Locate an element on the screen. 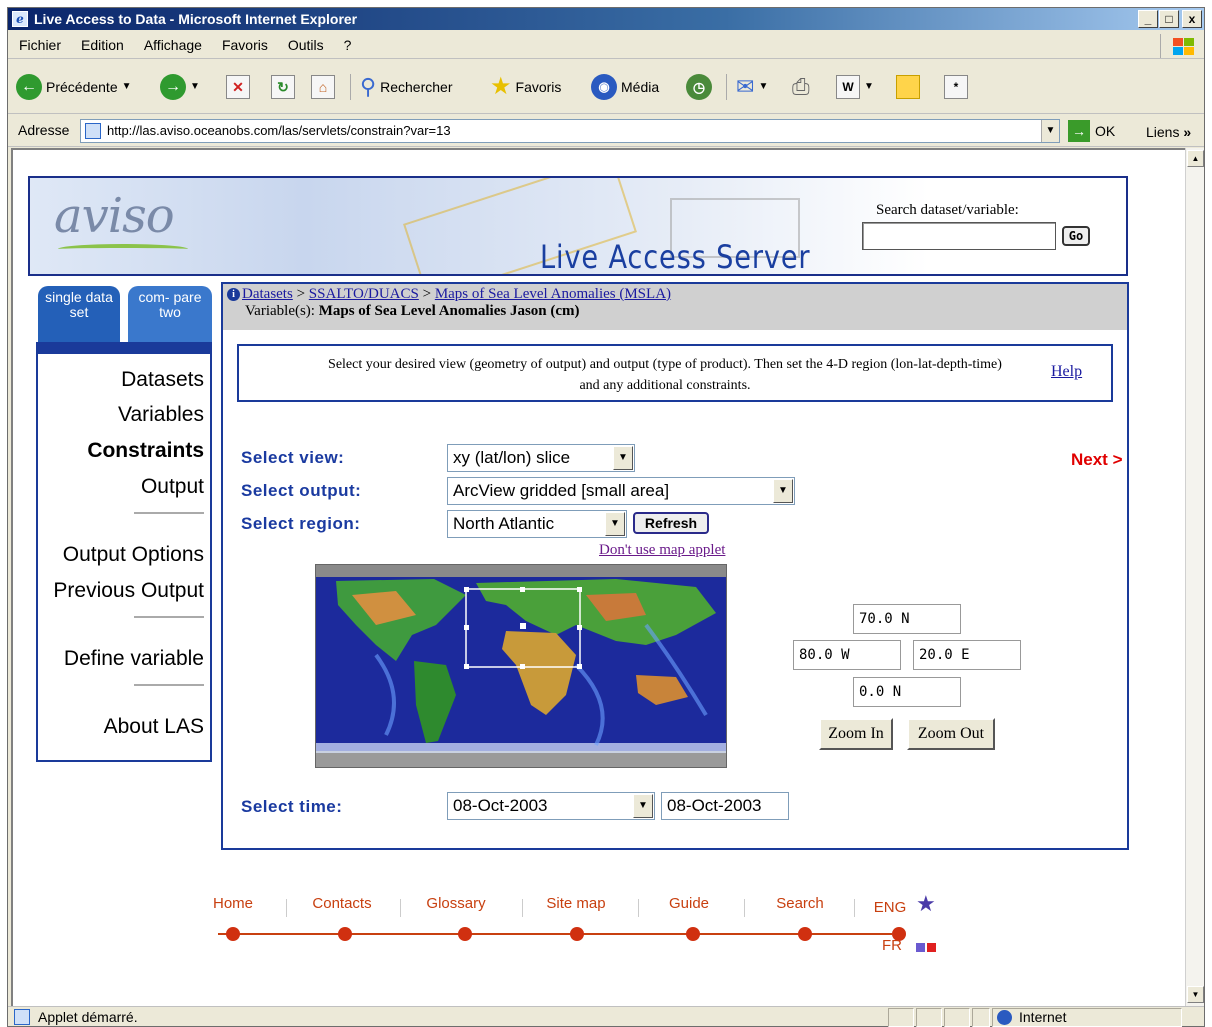 Image resolution: width=1212 pixels, height=1027 pixels. footer-contacts: Contacts is located at coordinates (342, 903).